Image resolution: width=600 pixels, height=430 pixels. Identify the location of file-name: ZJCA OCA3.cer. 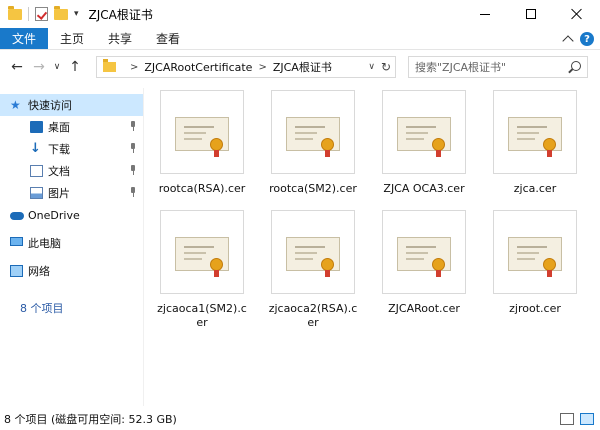
(424, 188).